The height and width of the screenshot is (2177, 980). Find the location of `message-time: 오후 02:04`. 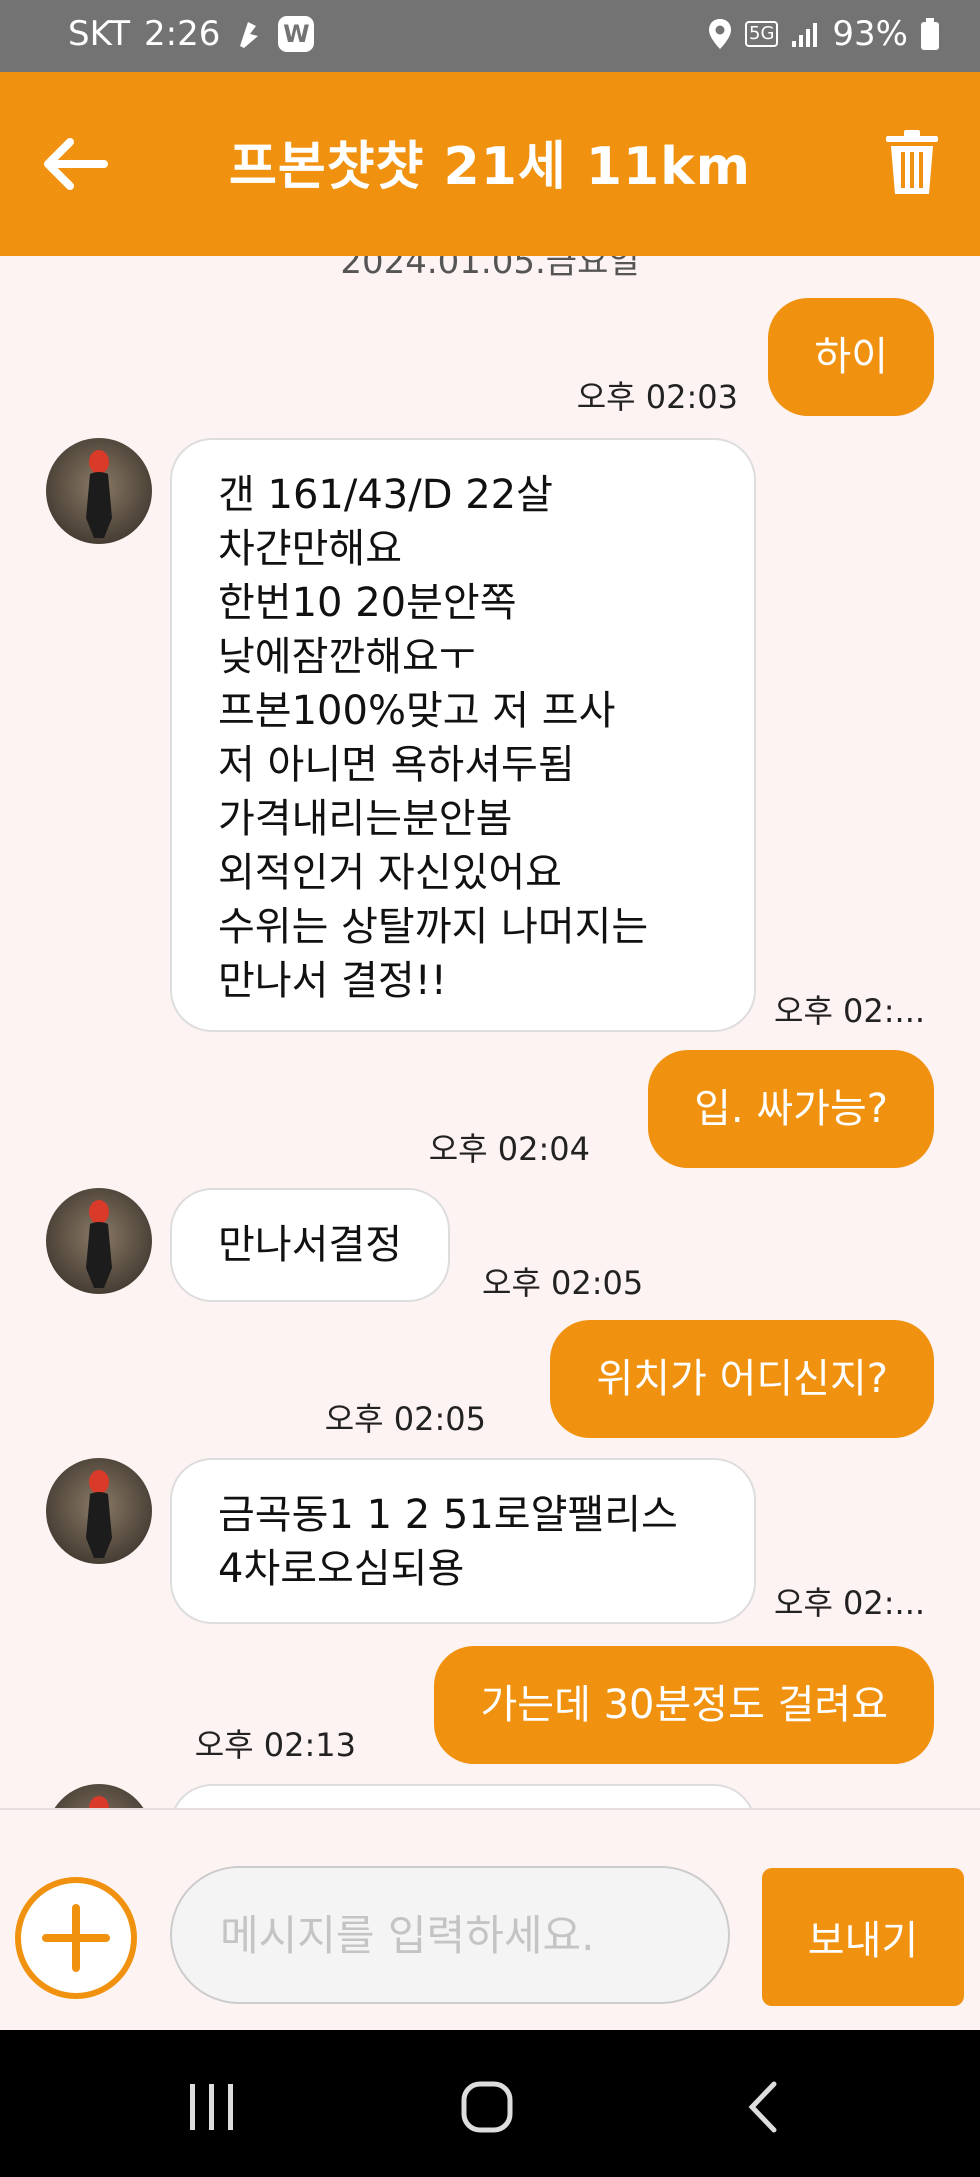

message-time: 오후 02:04 is located at coordinates (509, 1149).